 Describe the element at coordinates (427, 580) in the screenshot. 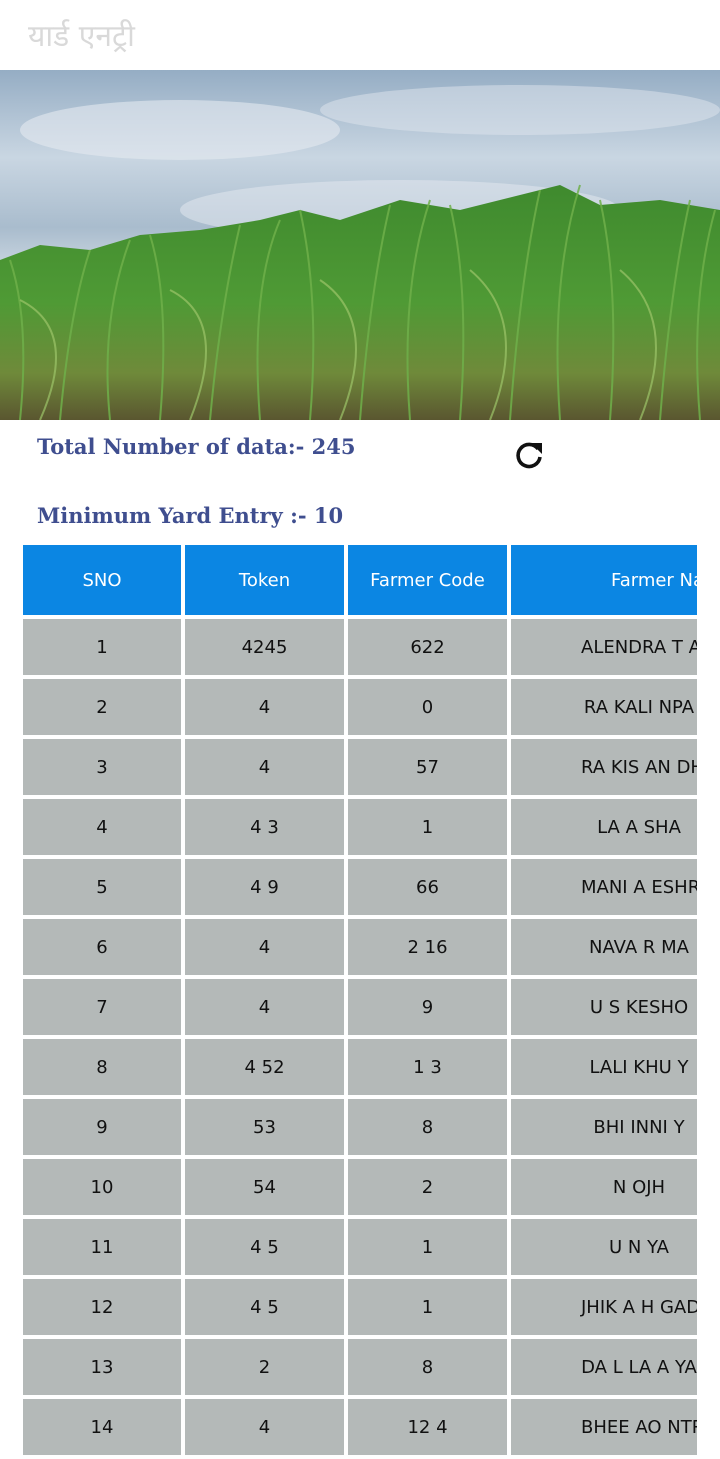

I see `column-header-farmer-code: Farmer Code` at that location.